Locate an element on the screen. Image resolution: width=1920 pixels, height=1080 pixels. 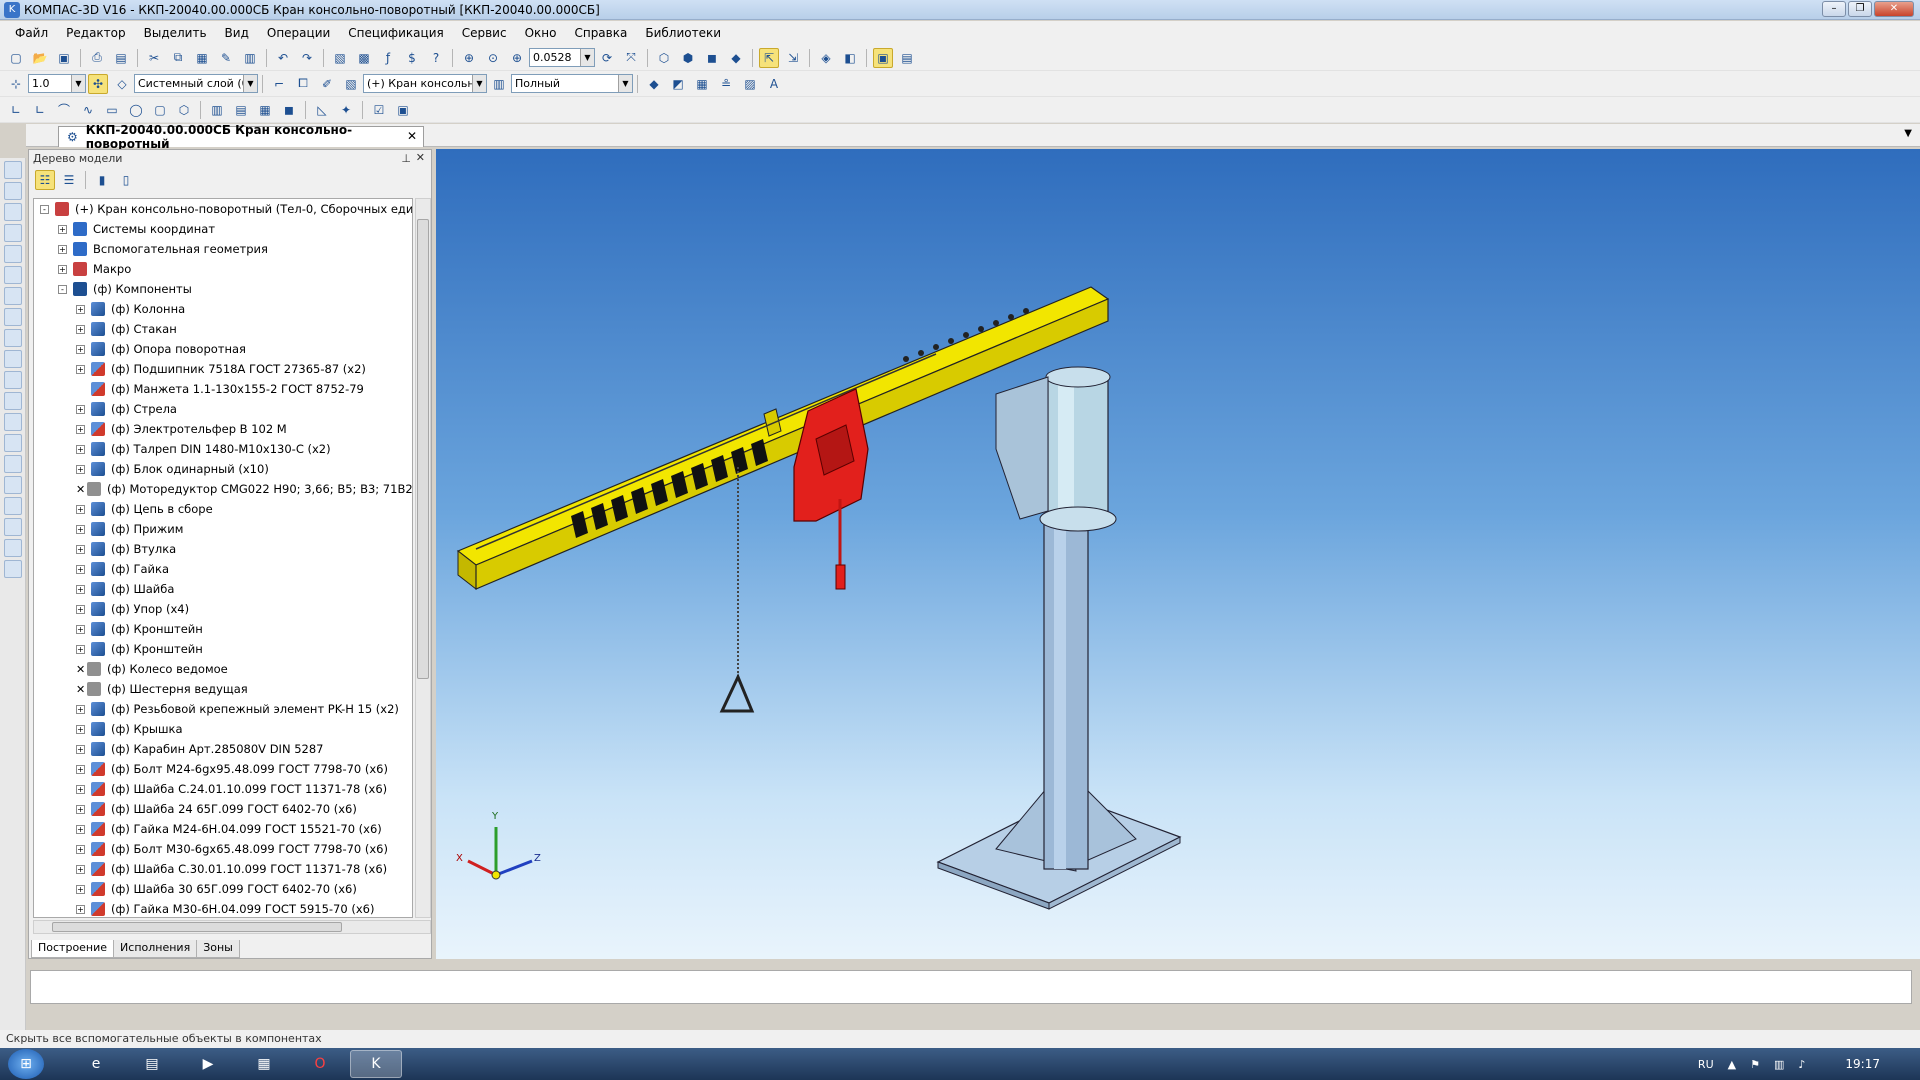
volume-icon: ♪ is located at coordinates (1801, 1064).